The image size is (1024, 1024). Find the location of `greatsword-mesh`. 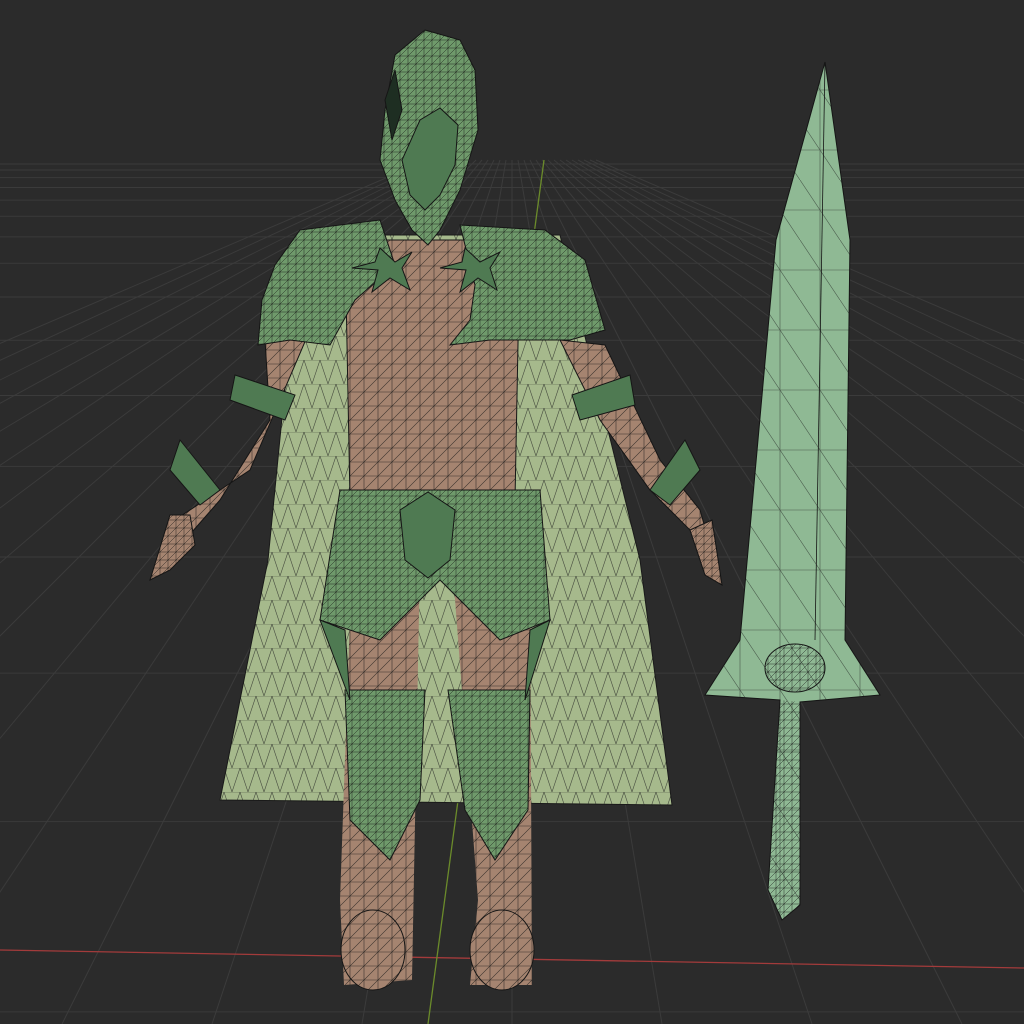

greatsword-mesh is located at coordinates (792, 491).